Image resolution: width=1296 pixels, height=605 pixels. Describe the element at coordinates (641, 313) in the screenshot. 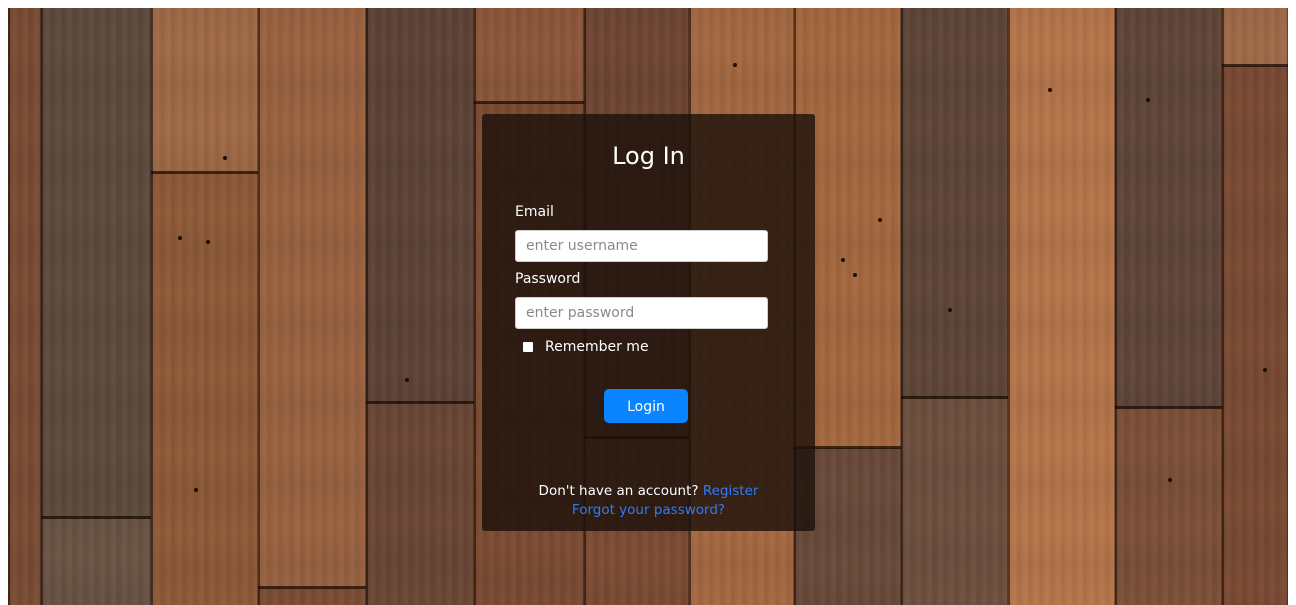

I see `password-field` at that location.